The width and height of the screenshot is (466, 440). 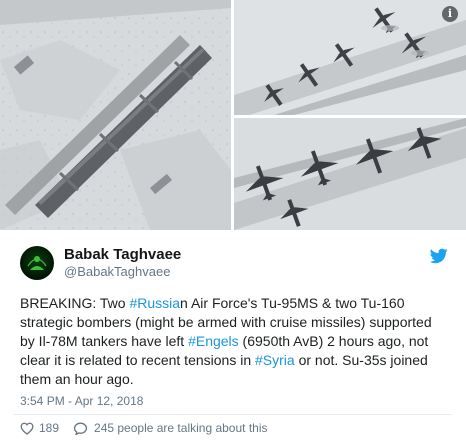 I want to click on author-display-name: Babak Taghvaee, so click(x=122, y=254).